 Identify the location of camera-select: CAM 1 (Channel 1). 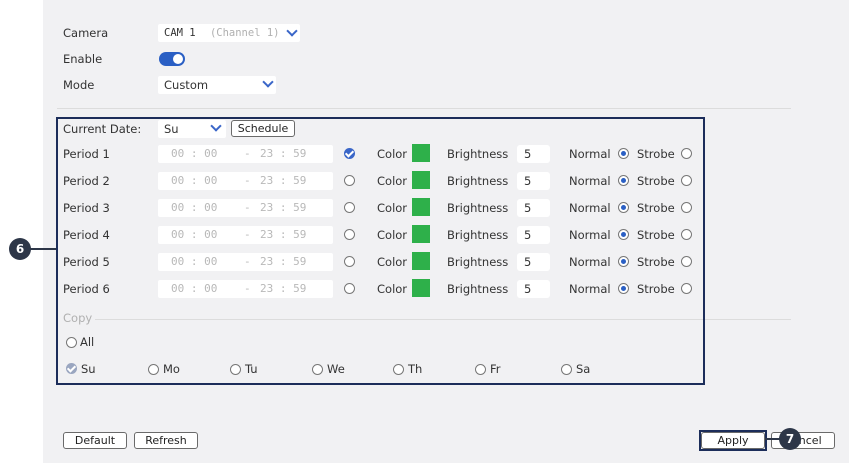
(229, 33).